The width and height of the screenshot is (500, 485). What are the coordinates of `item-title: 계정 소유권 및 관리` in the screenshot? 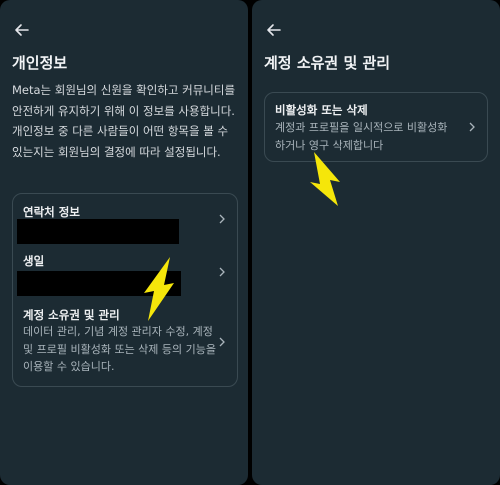 It's located at (71, 315).